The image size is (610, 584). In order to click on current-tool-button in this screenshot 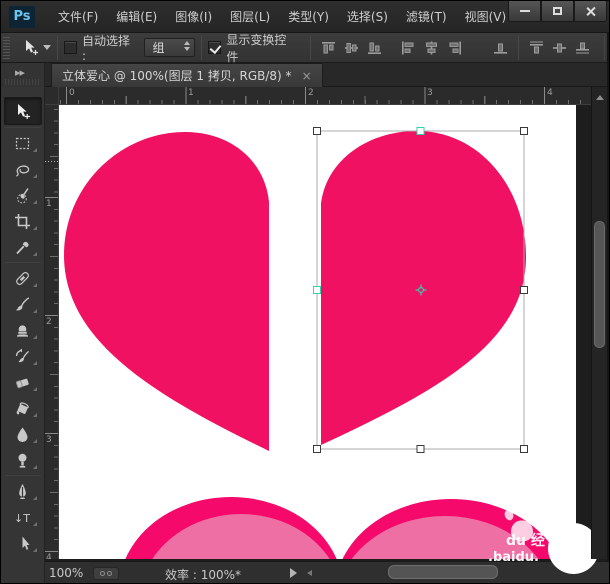, I will do `click(36, 47)`.